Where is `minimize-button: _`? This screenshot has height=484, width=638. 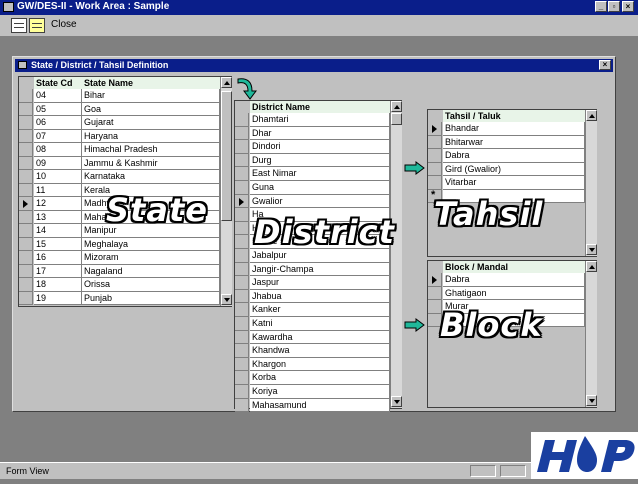 minimize-button: _ is located at coordinates (601, 6).